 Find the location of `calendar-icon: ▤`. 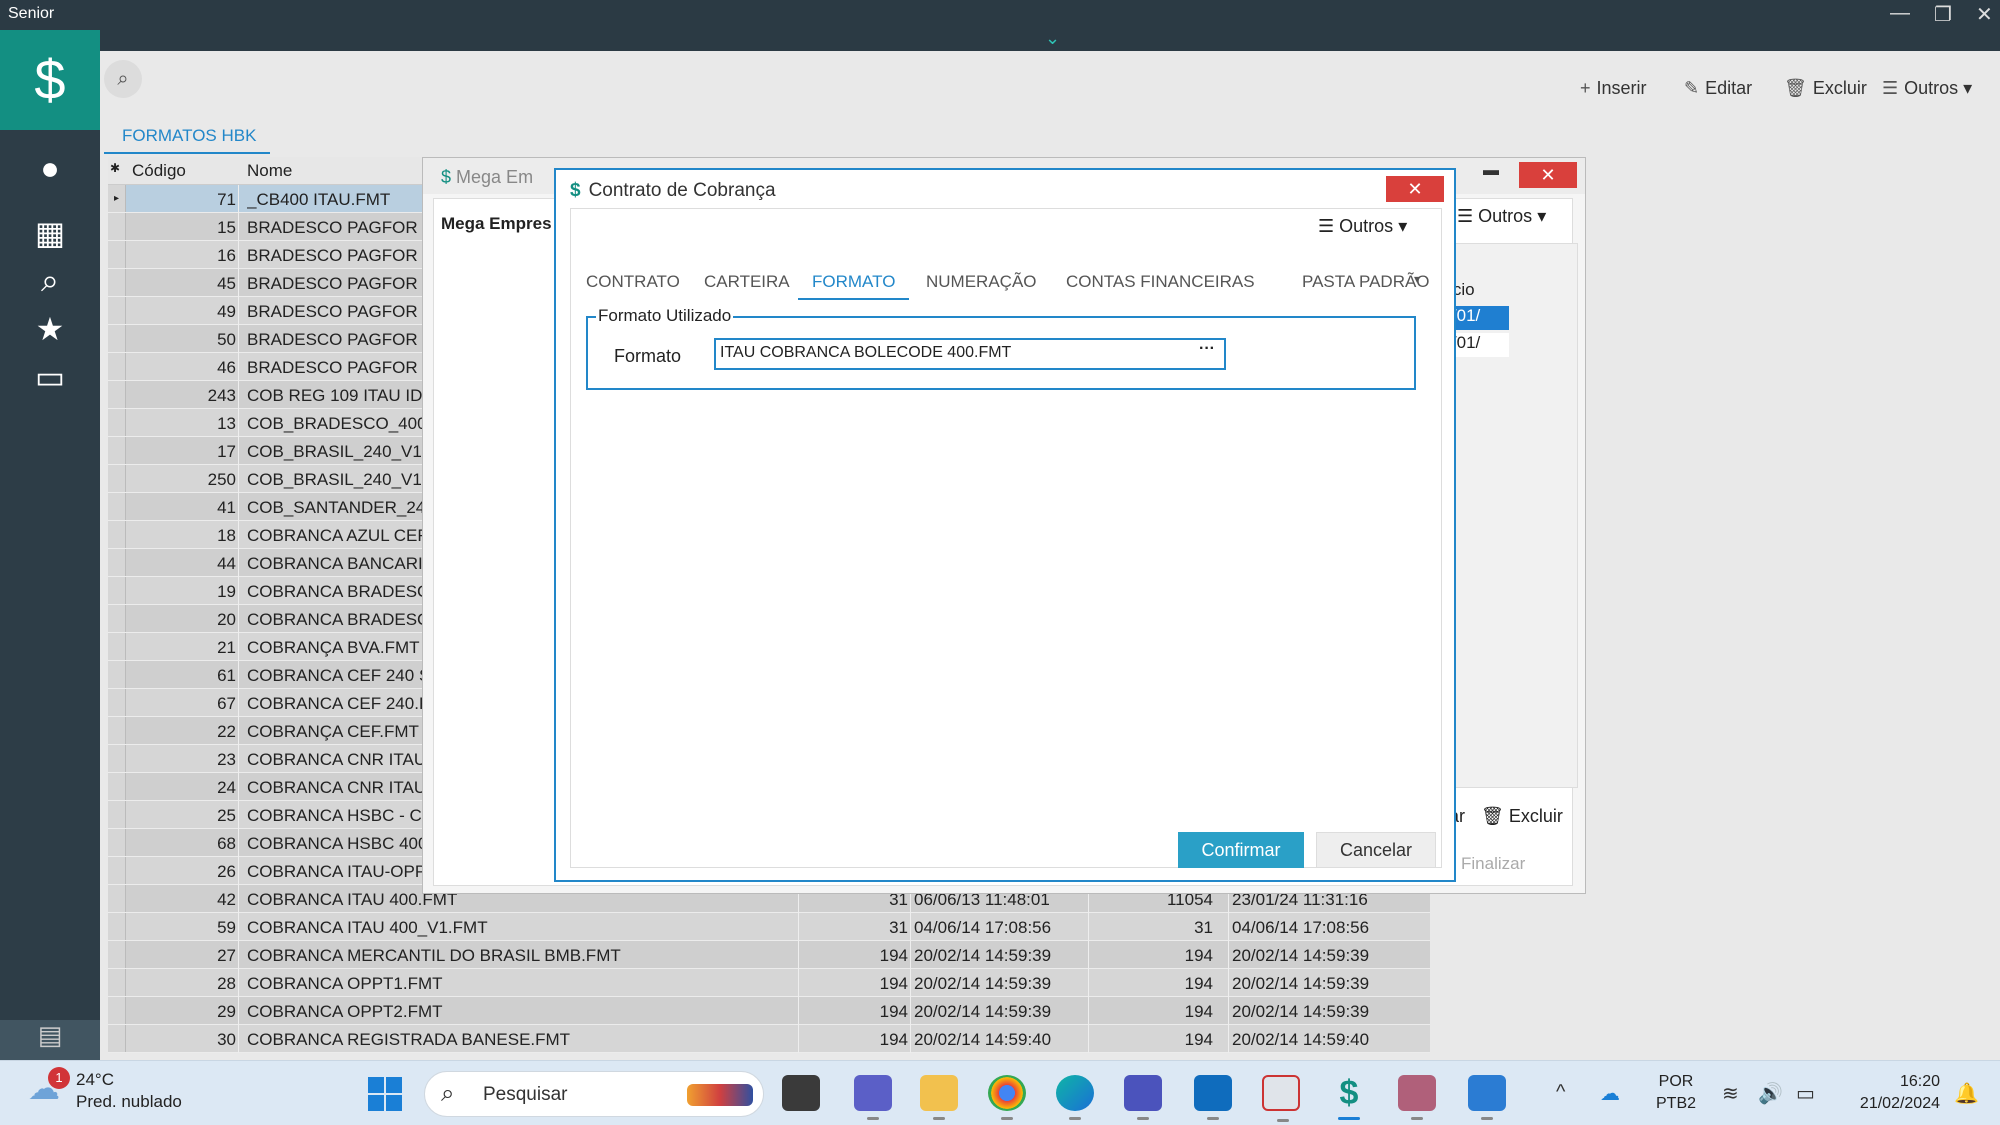

calendar-icon: ▤ is located at coordinates (50, 1040).